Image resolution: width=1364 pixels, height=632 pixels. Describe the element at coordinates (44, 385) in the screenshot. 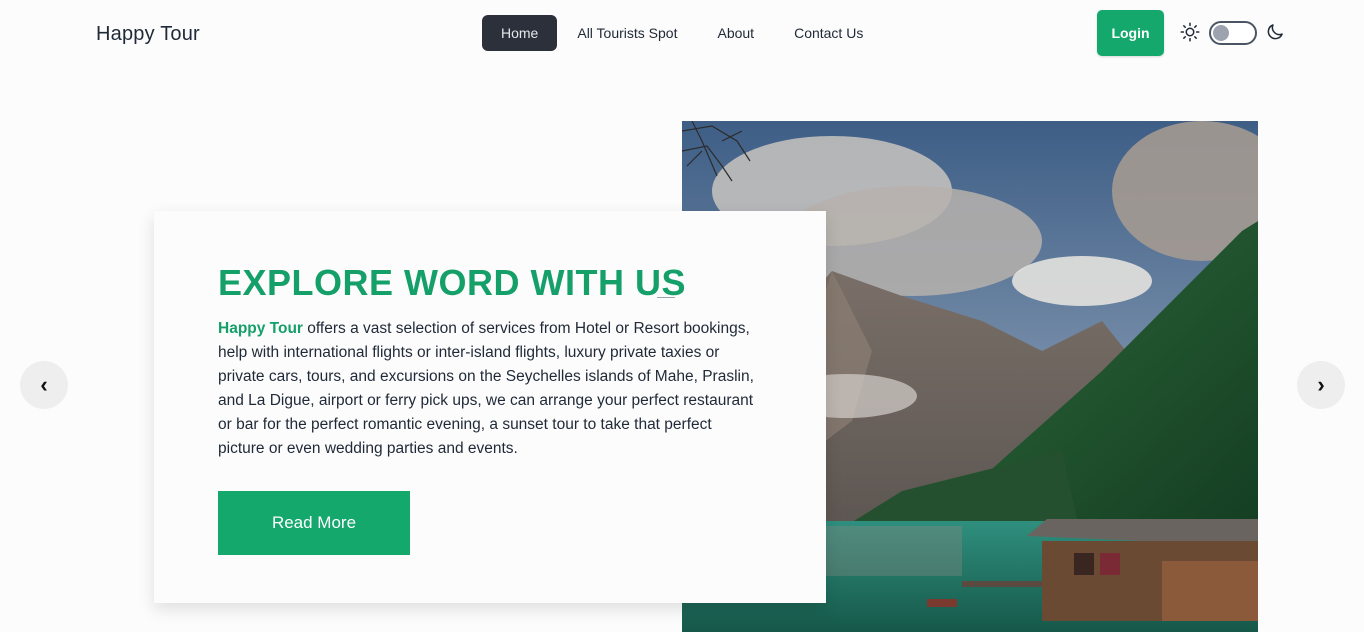

I see `carousel-prev-button: ‹` at that location.